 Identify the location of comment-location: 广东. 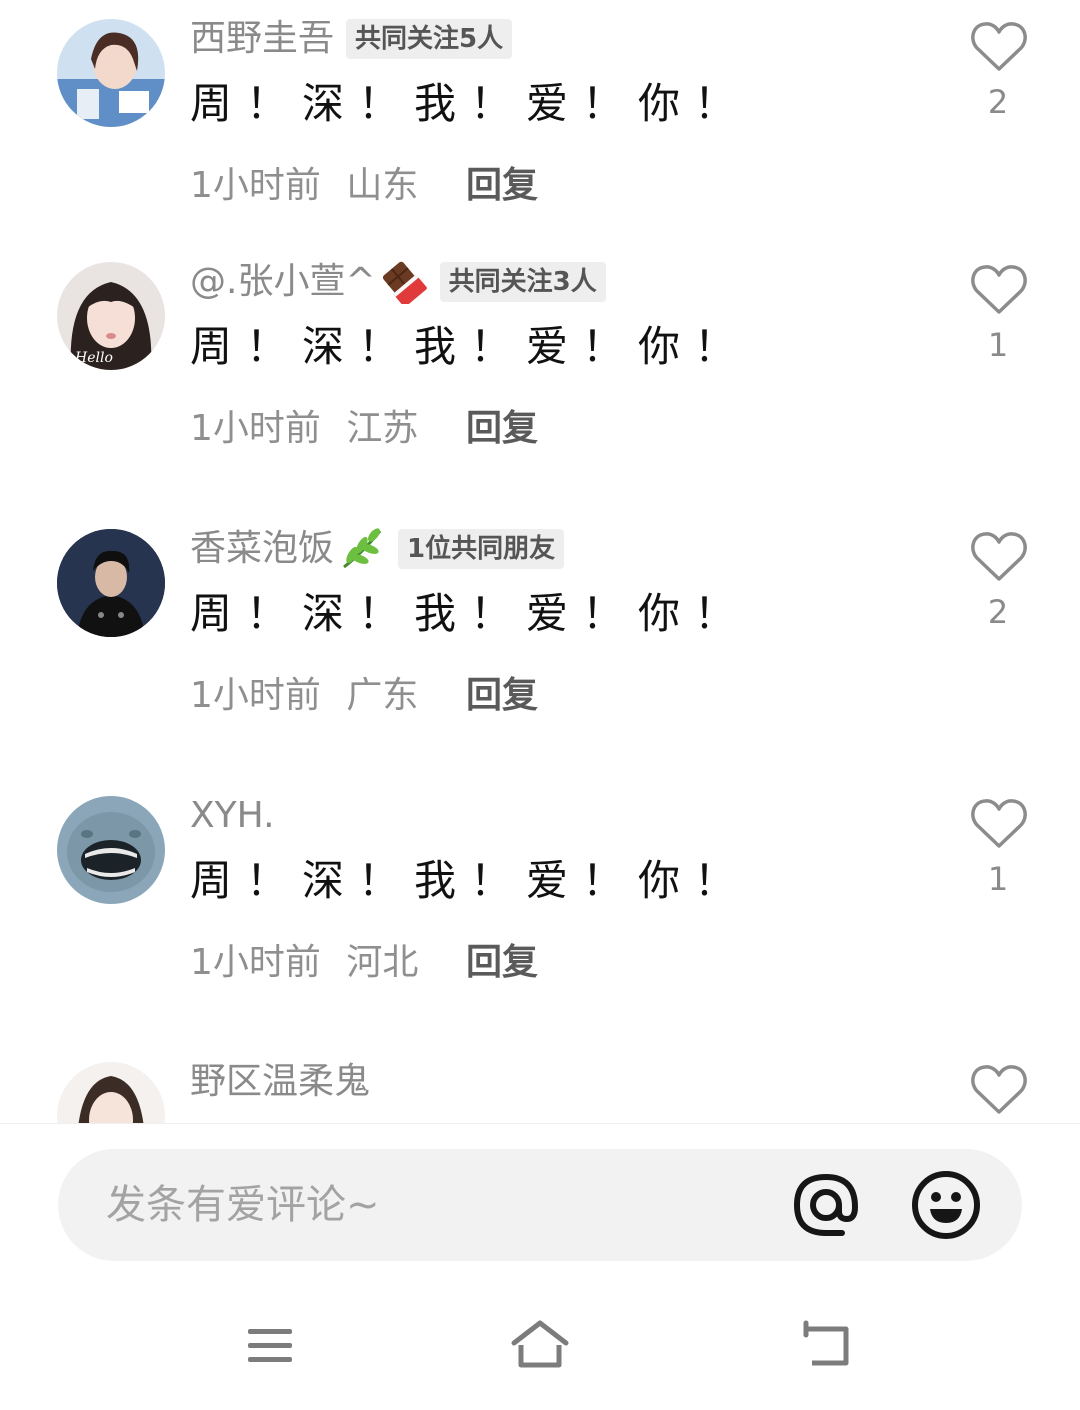
(382, 695).